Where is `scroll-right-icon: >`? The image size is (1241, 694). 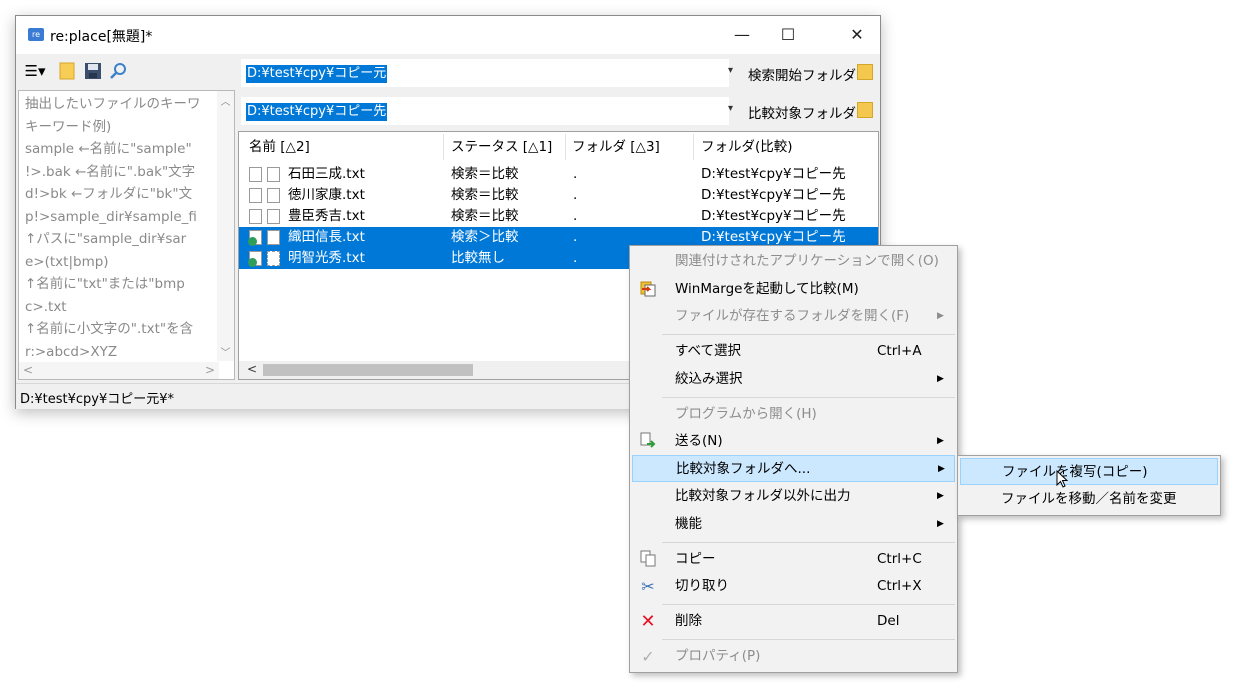 scroll-right-icon: > is located at coordinates (210, 370).